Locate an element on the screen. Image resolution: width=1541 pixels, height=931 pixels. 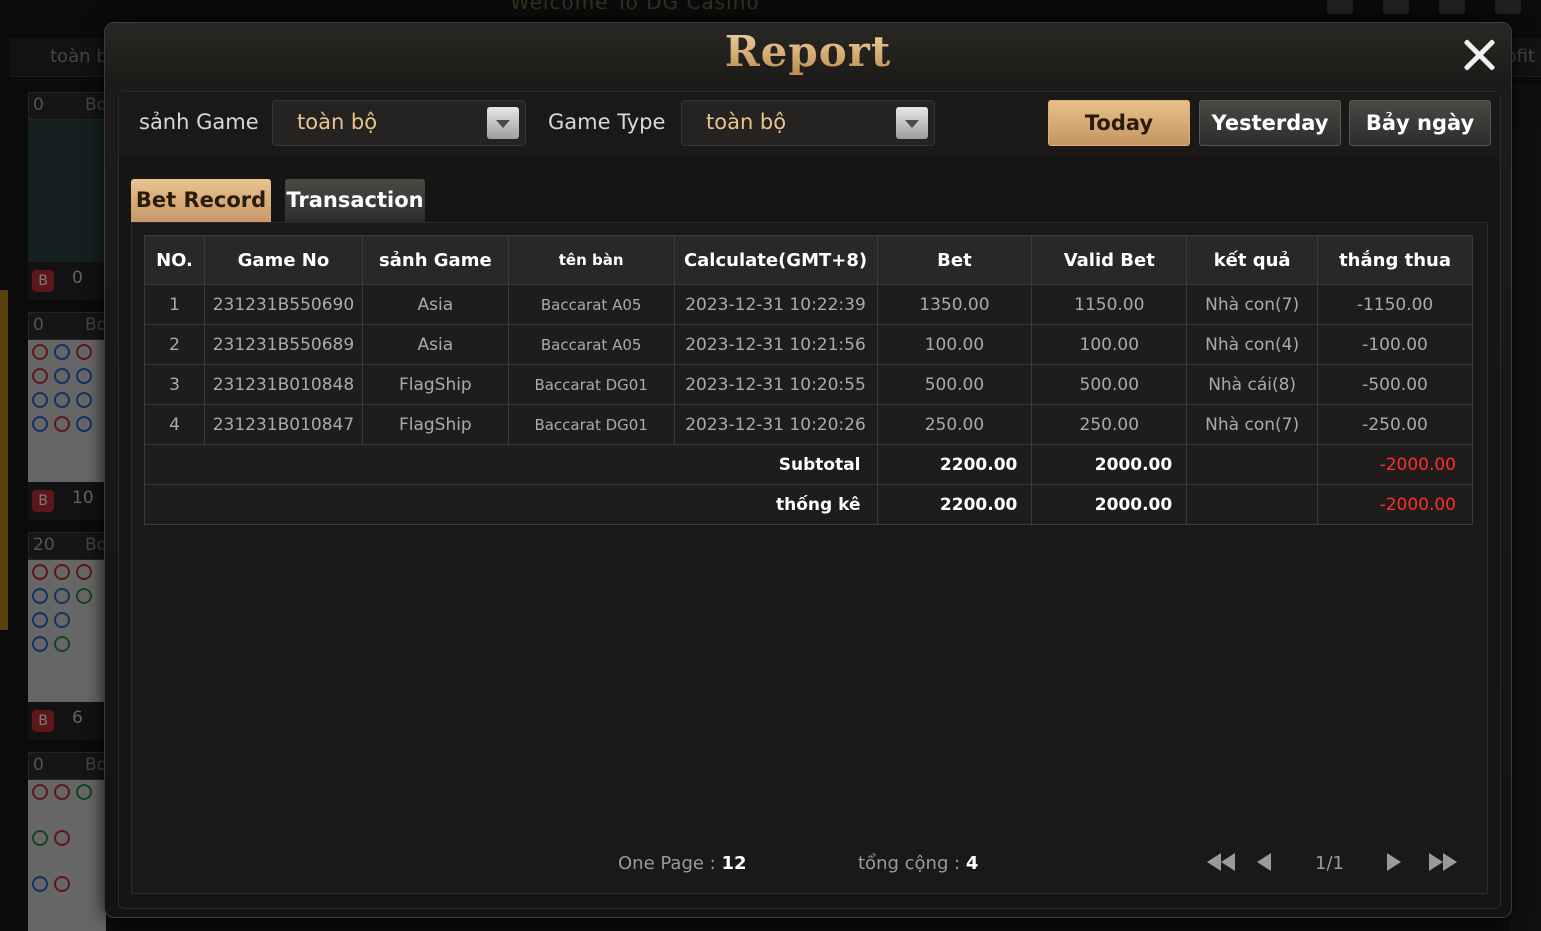
right-table-list is located at coordinates (1525, 507).